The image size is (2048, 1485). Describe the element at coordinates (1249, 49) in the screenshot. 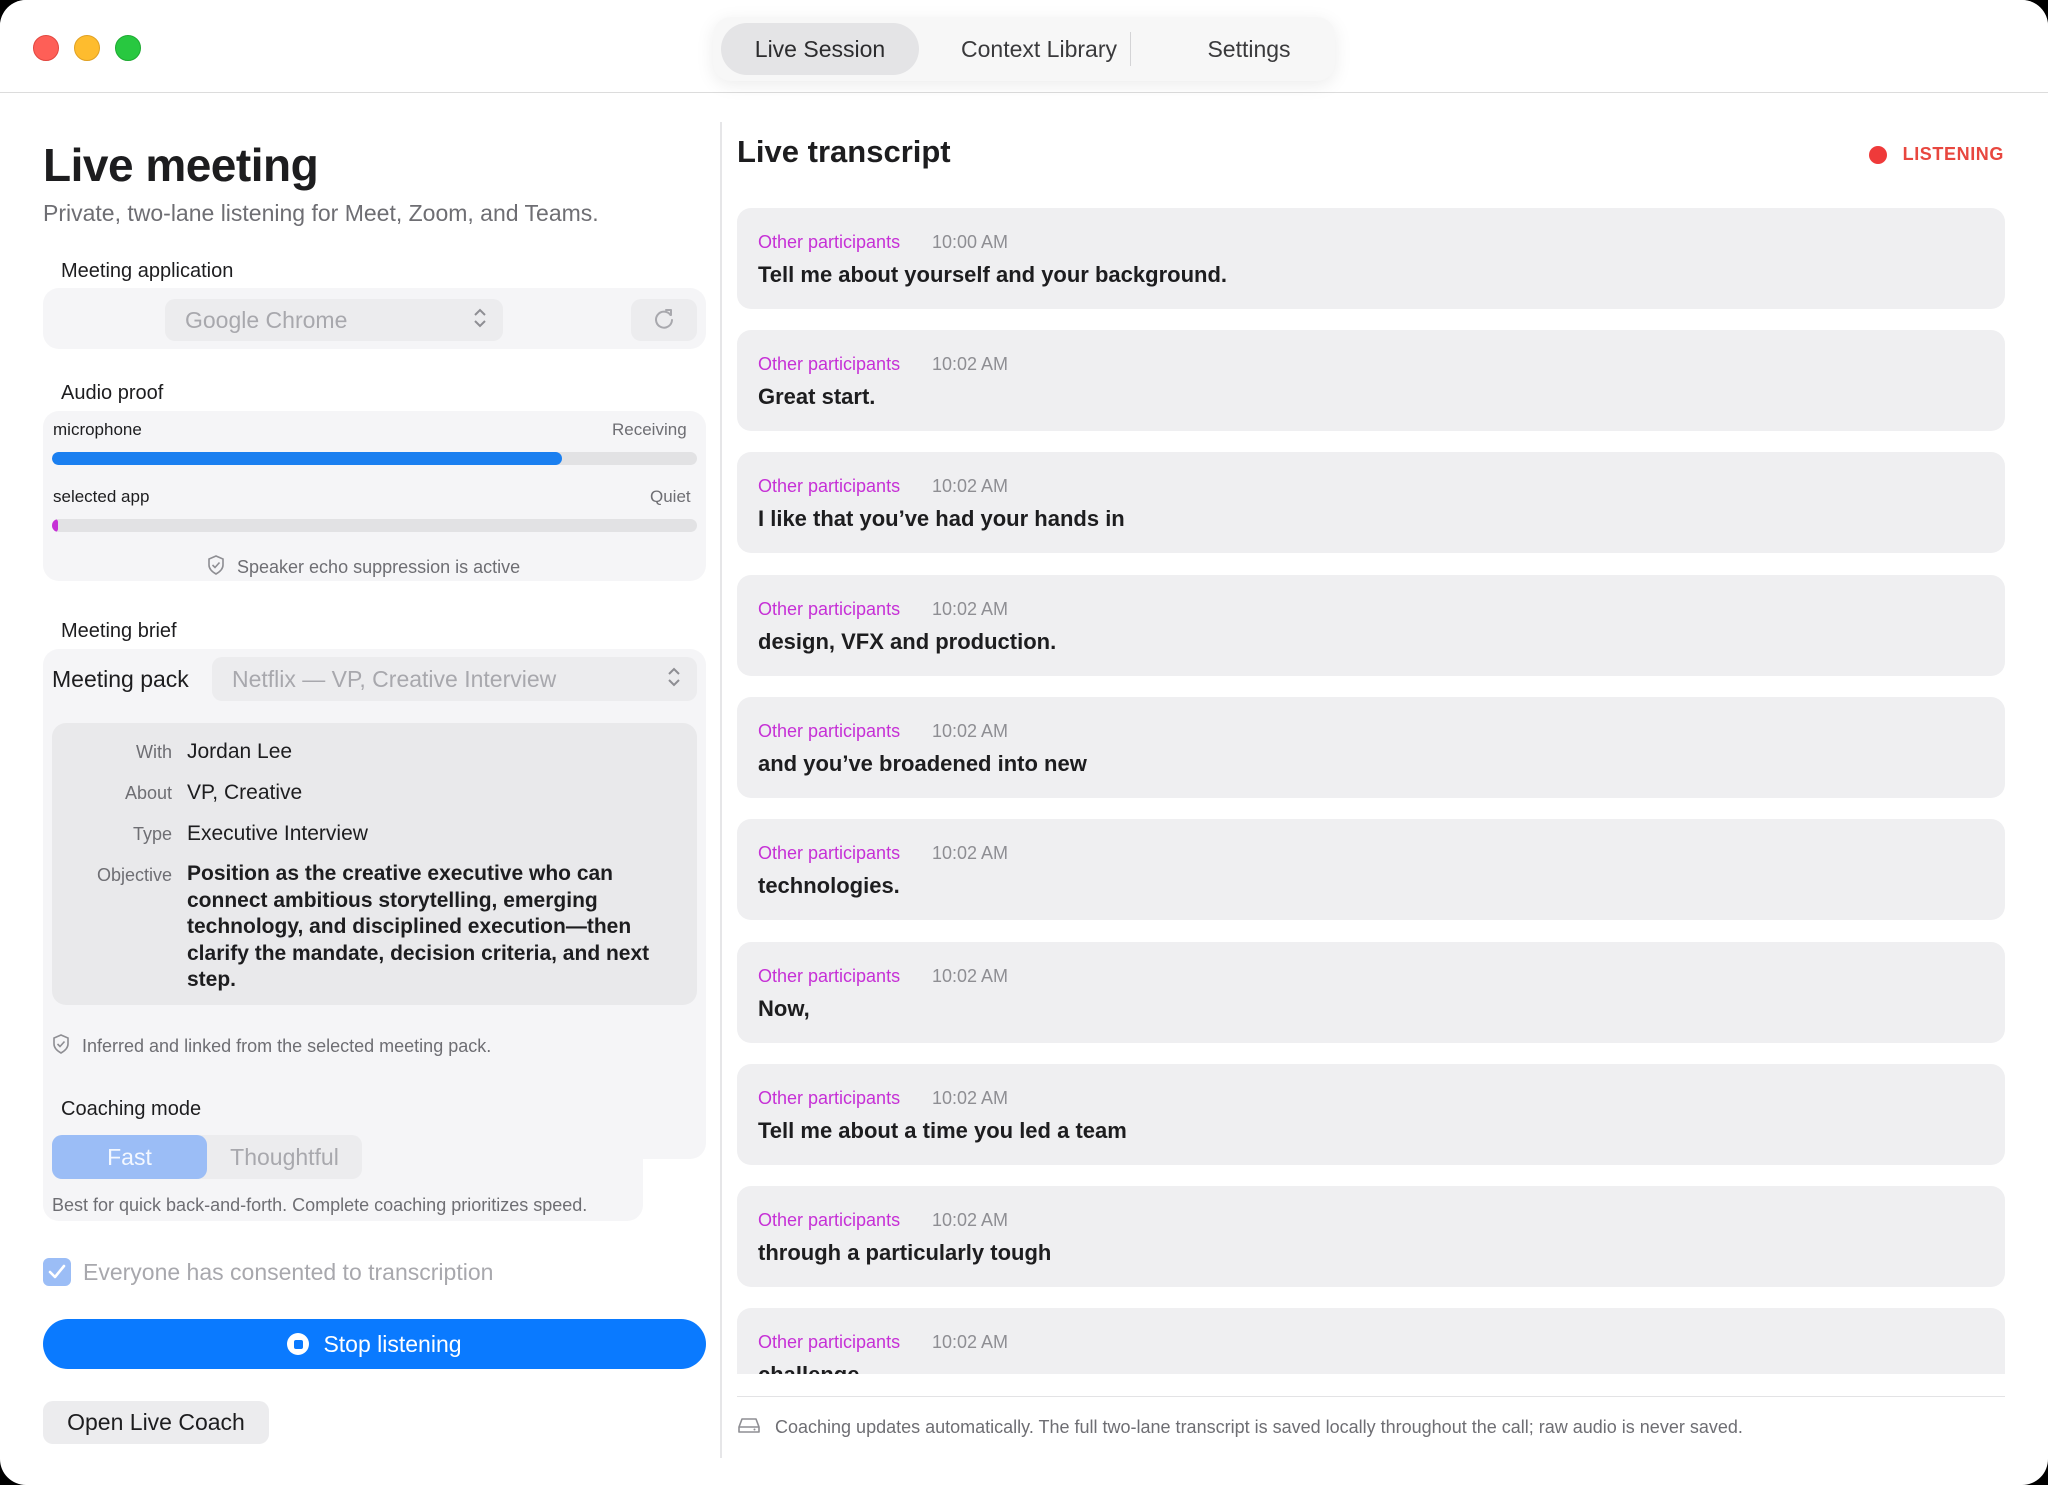

I see `tab-settings: Settings` at that location.